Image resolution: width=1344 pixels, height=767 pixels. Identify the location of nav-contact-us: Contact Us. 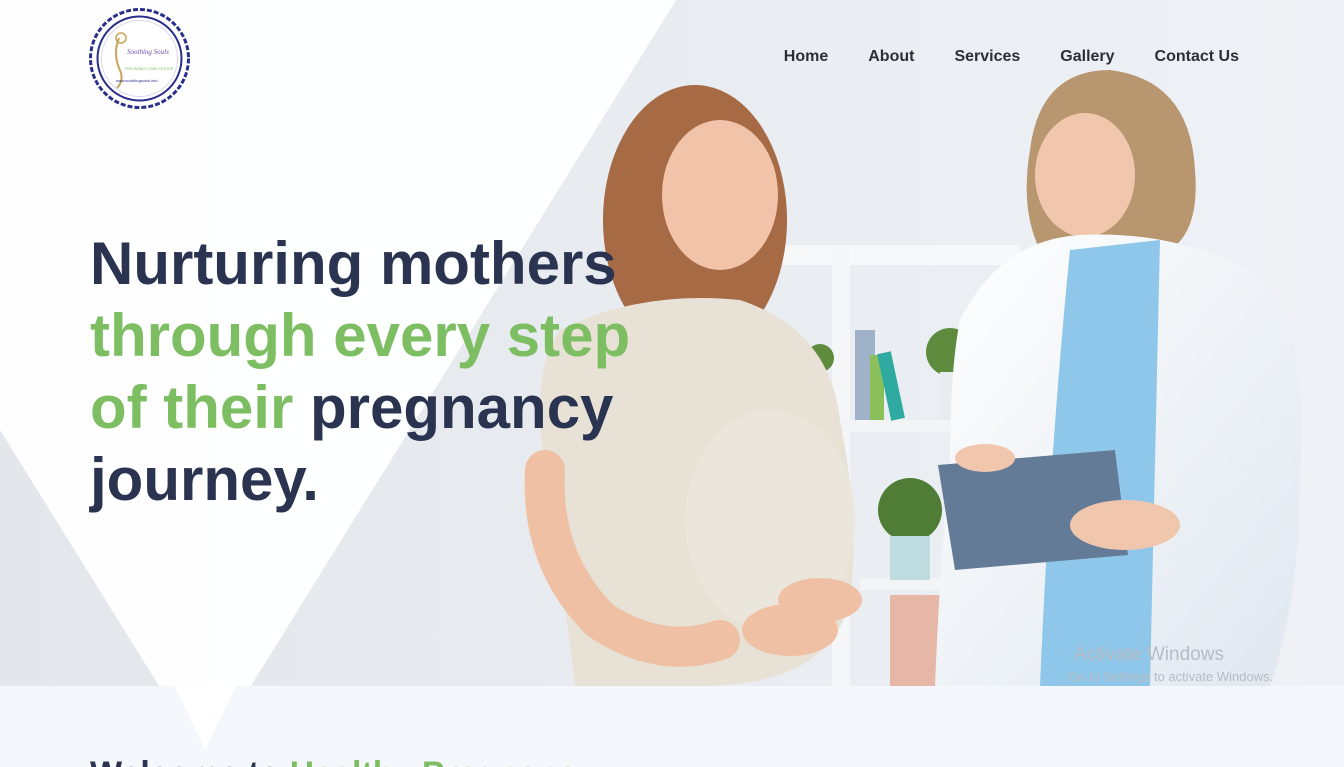
(1197, 57).